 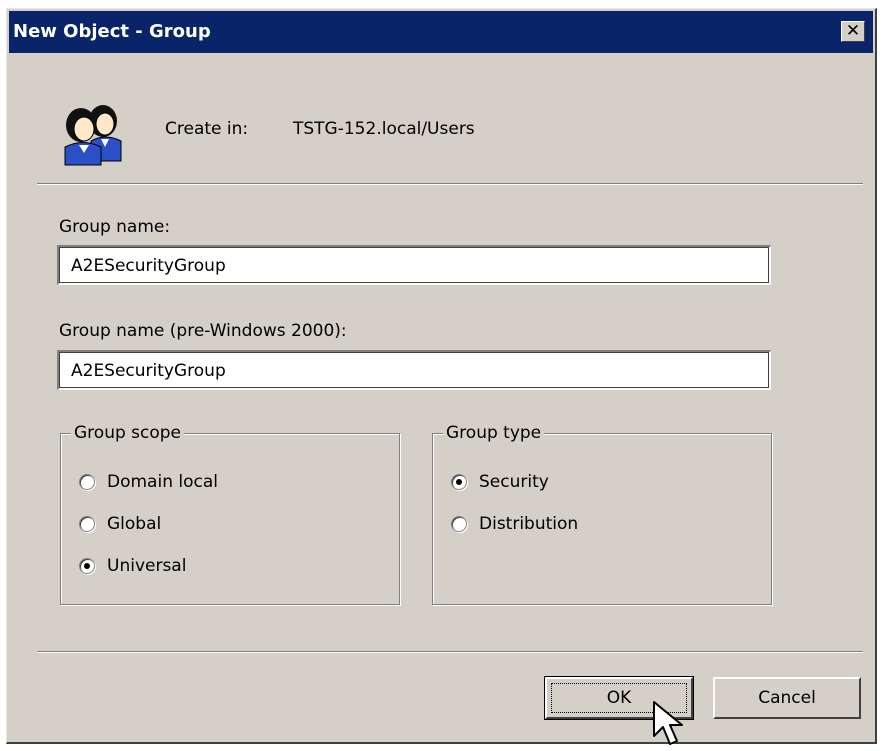 I want to click on cancel-button-label: Cancel, so click(x=787, y=698).